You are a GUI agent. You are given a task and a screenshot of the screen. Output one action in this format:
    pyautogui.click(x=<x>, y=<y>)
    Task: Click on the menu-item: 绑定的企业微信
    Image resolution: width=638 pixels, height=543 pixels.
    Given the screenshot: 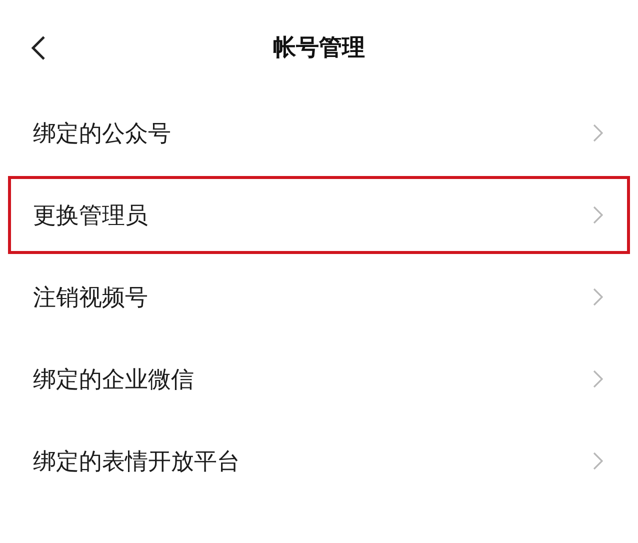 What is the action you would take?
    pyautogui.click(x=319, y=379)
    